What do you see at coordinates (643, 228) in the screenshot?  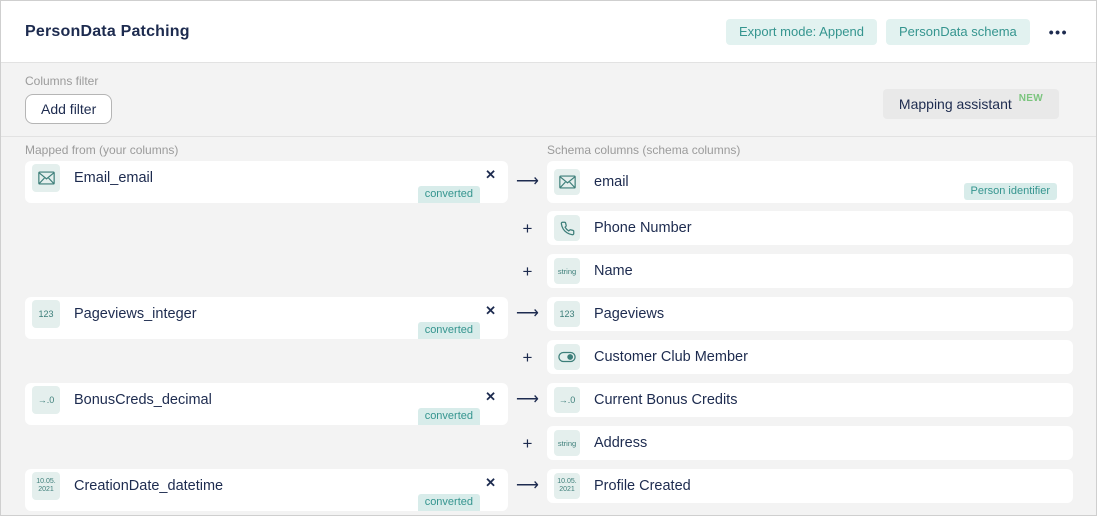 I see `column-label: Phone Number` at bounding box center [643, 228].